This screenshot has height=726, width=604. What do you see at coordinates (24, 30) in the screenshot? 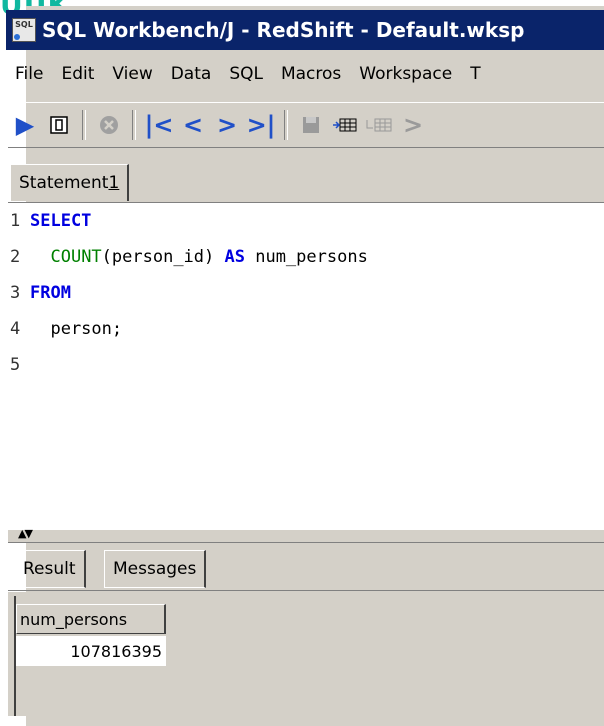
I see `sql-app-icon: SQL` at bounding box center [24, 30].